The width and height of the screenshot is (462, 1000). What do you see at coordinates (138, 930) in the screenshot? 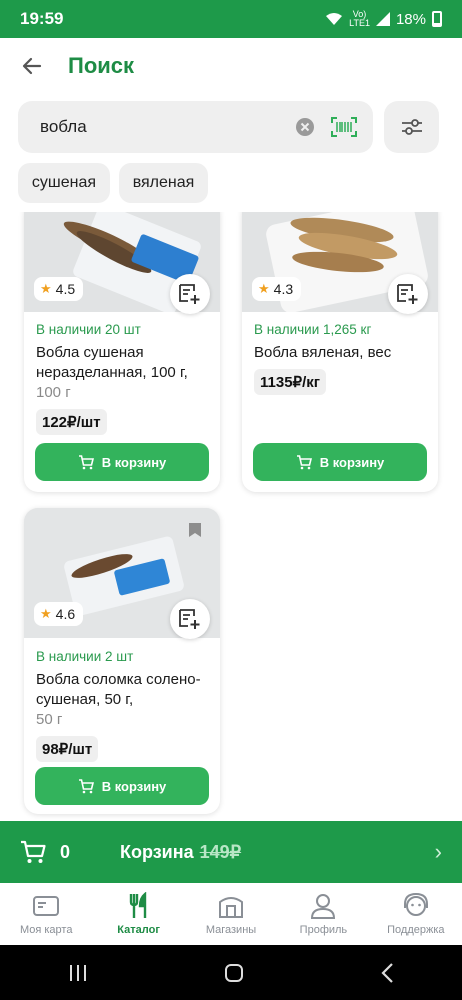
I see `nav-label: Каталог` at bounding box center [138, 930].